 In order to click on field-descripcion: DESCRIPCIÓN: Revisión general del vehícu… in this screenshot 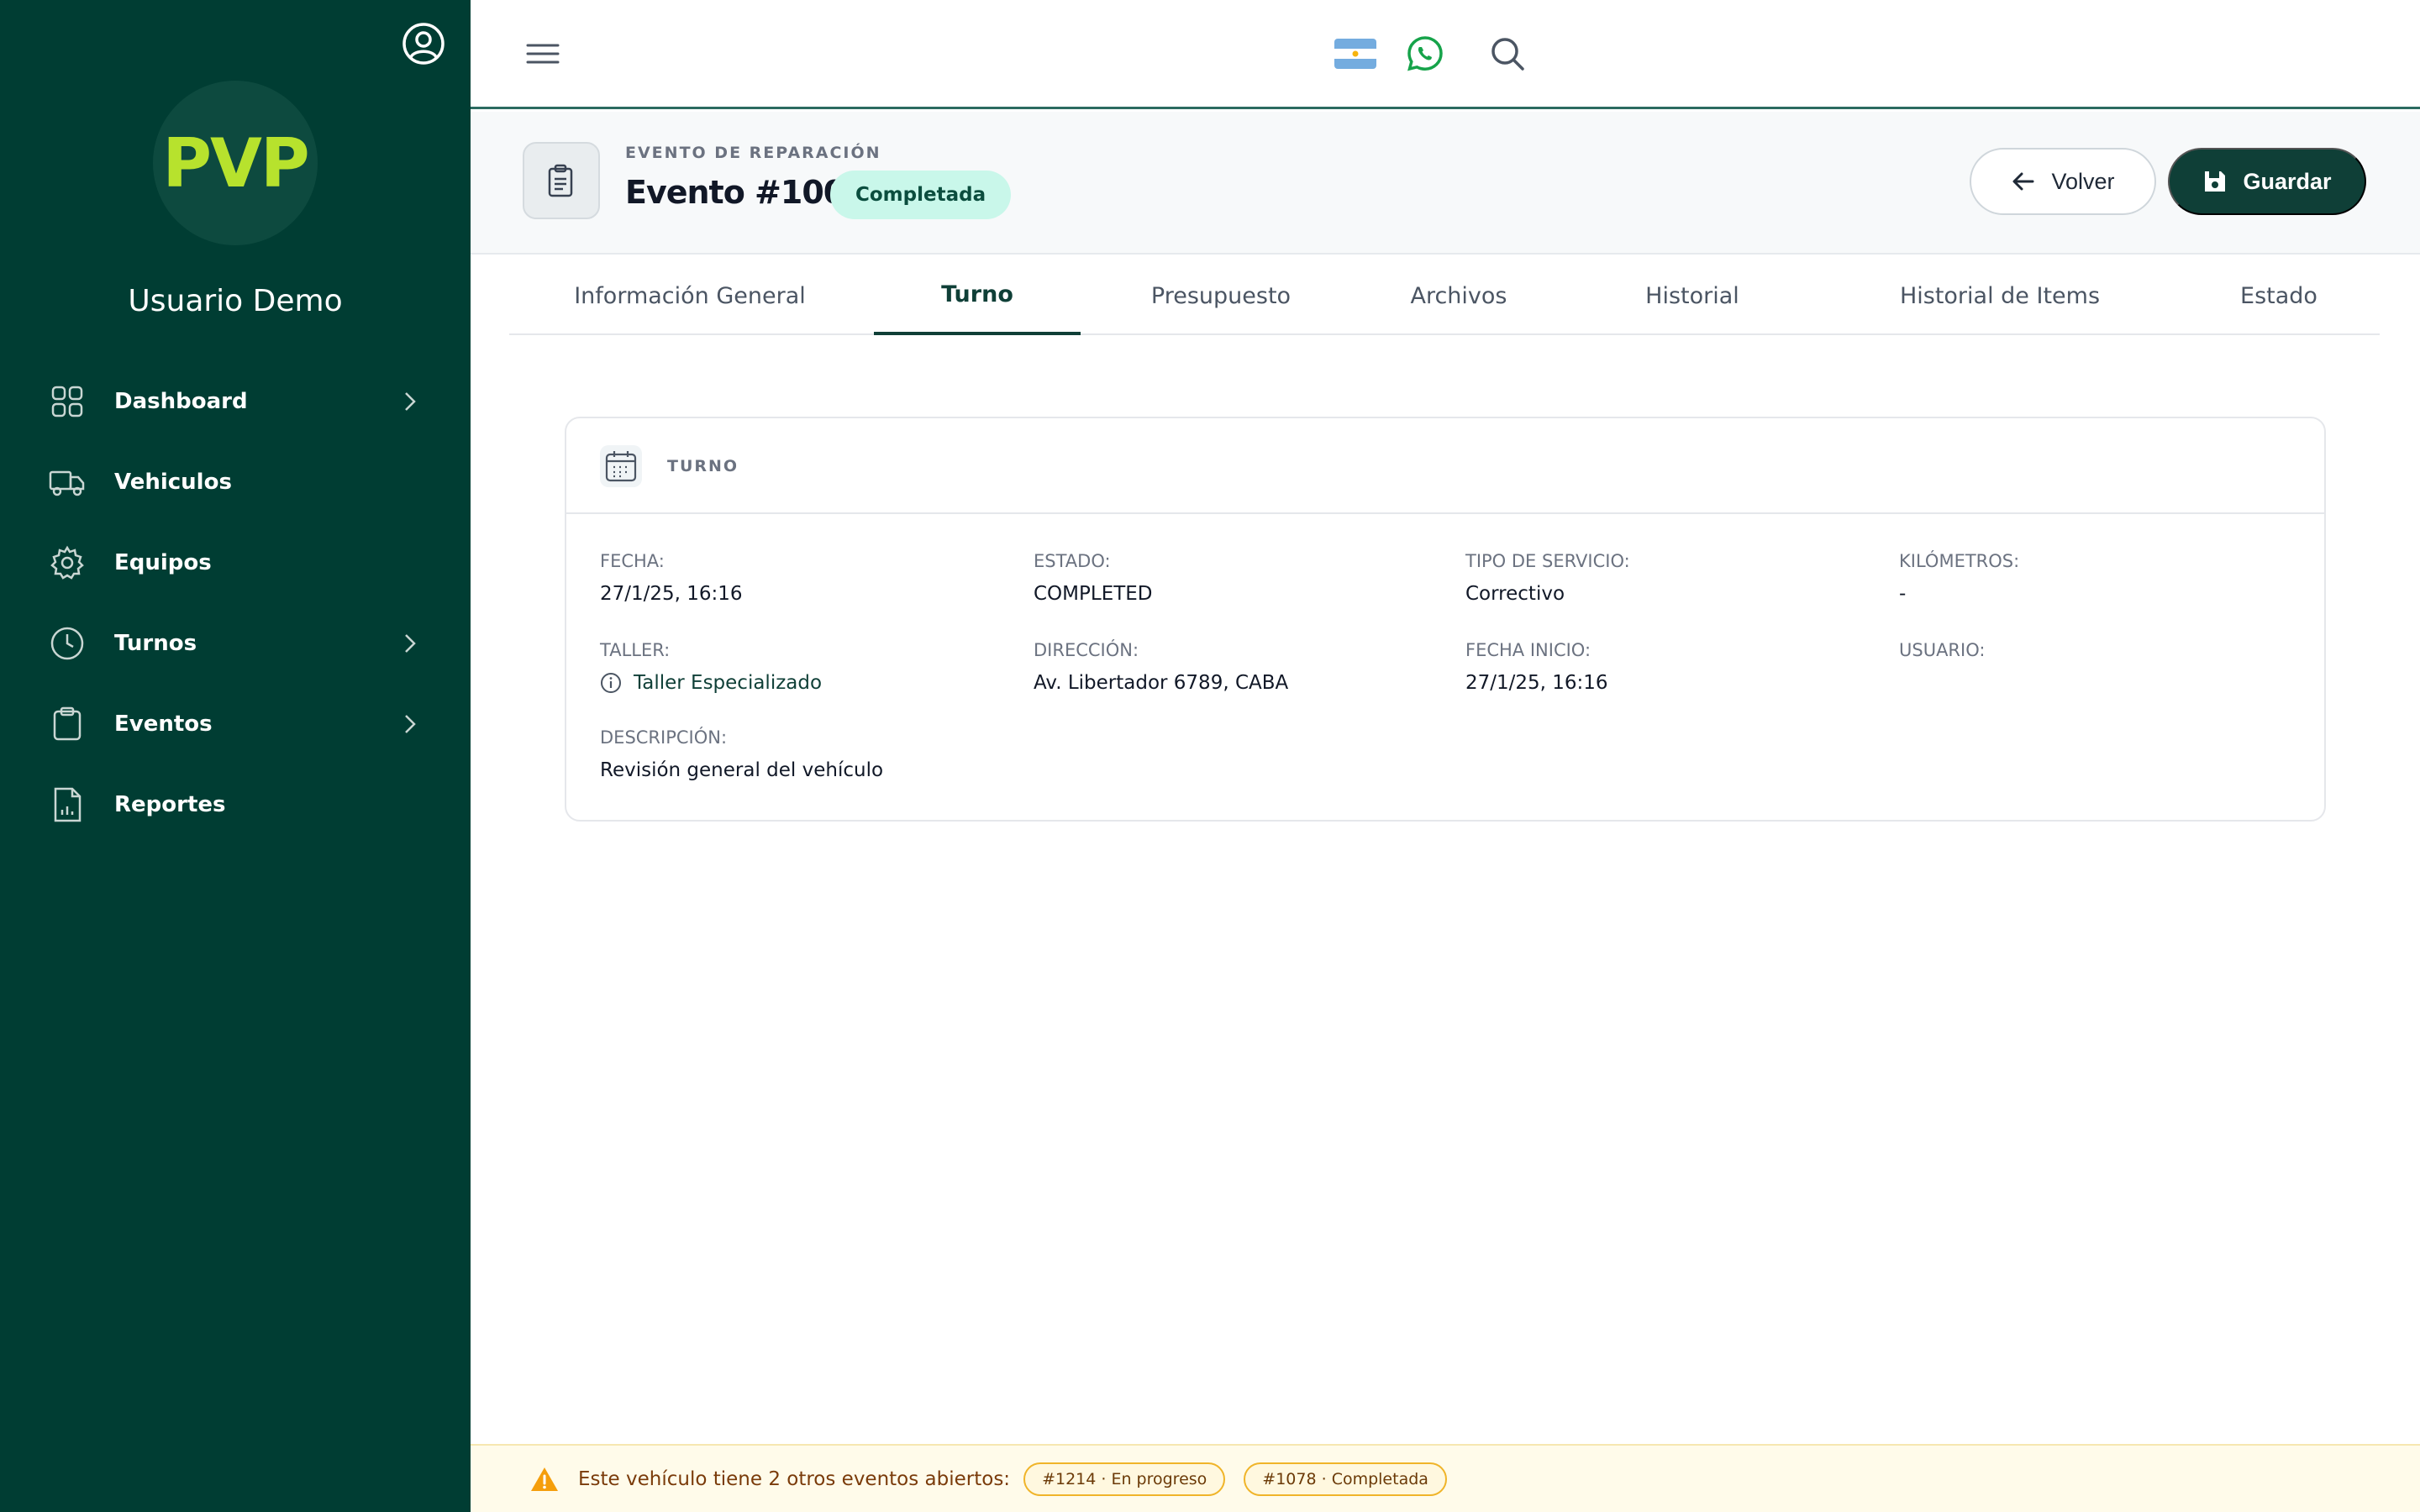, I will do `click(741, 754)`.